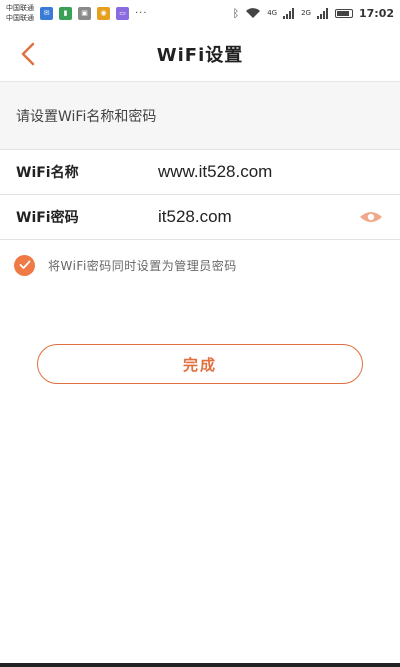 This screenshot has height=667, width=400. What do you see at coordinates (103, 13) in the screenshot?
I see `weibo-icon: ◉` at bounding box center [103, 13].